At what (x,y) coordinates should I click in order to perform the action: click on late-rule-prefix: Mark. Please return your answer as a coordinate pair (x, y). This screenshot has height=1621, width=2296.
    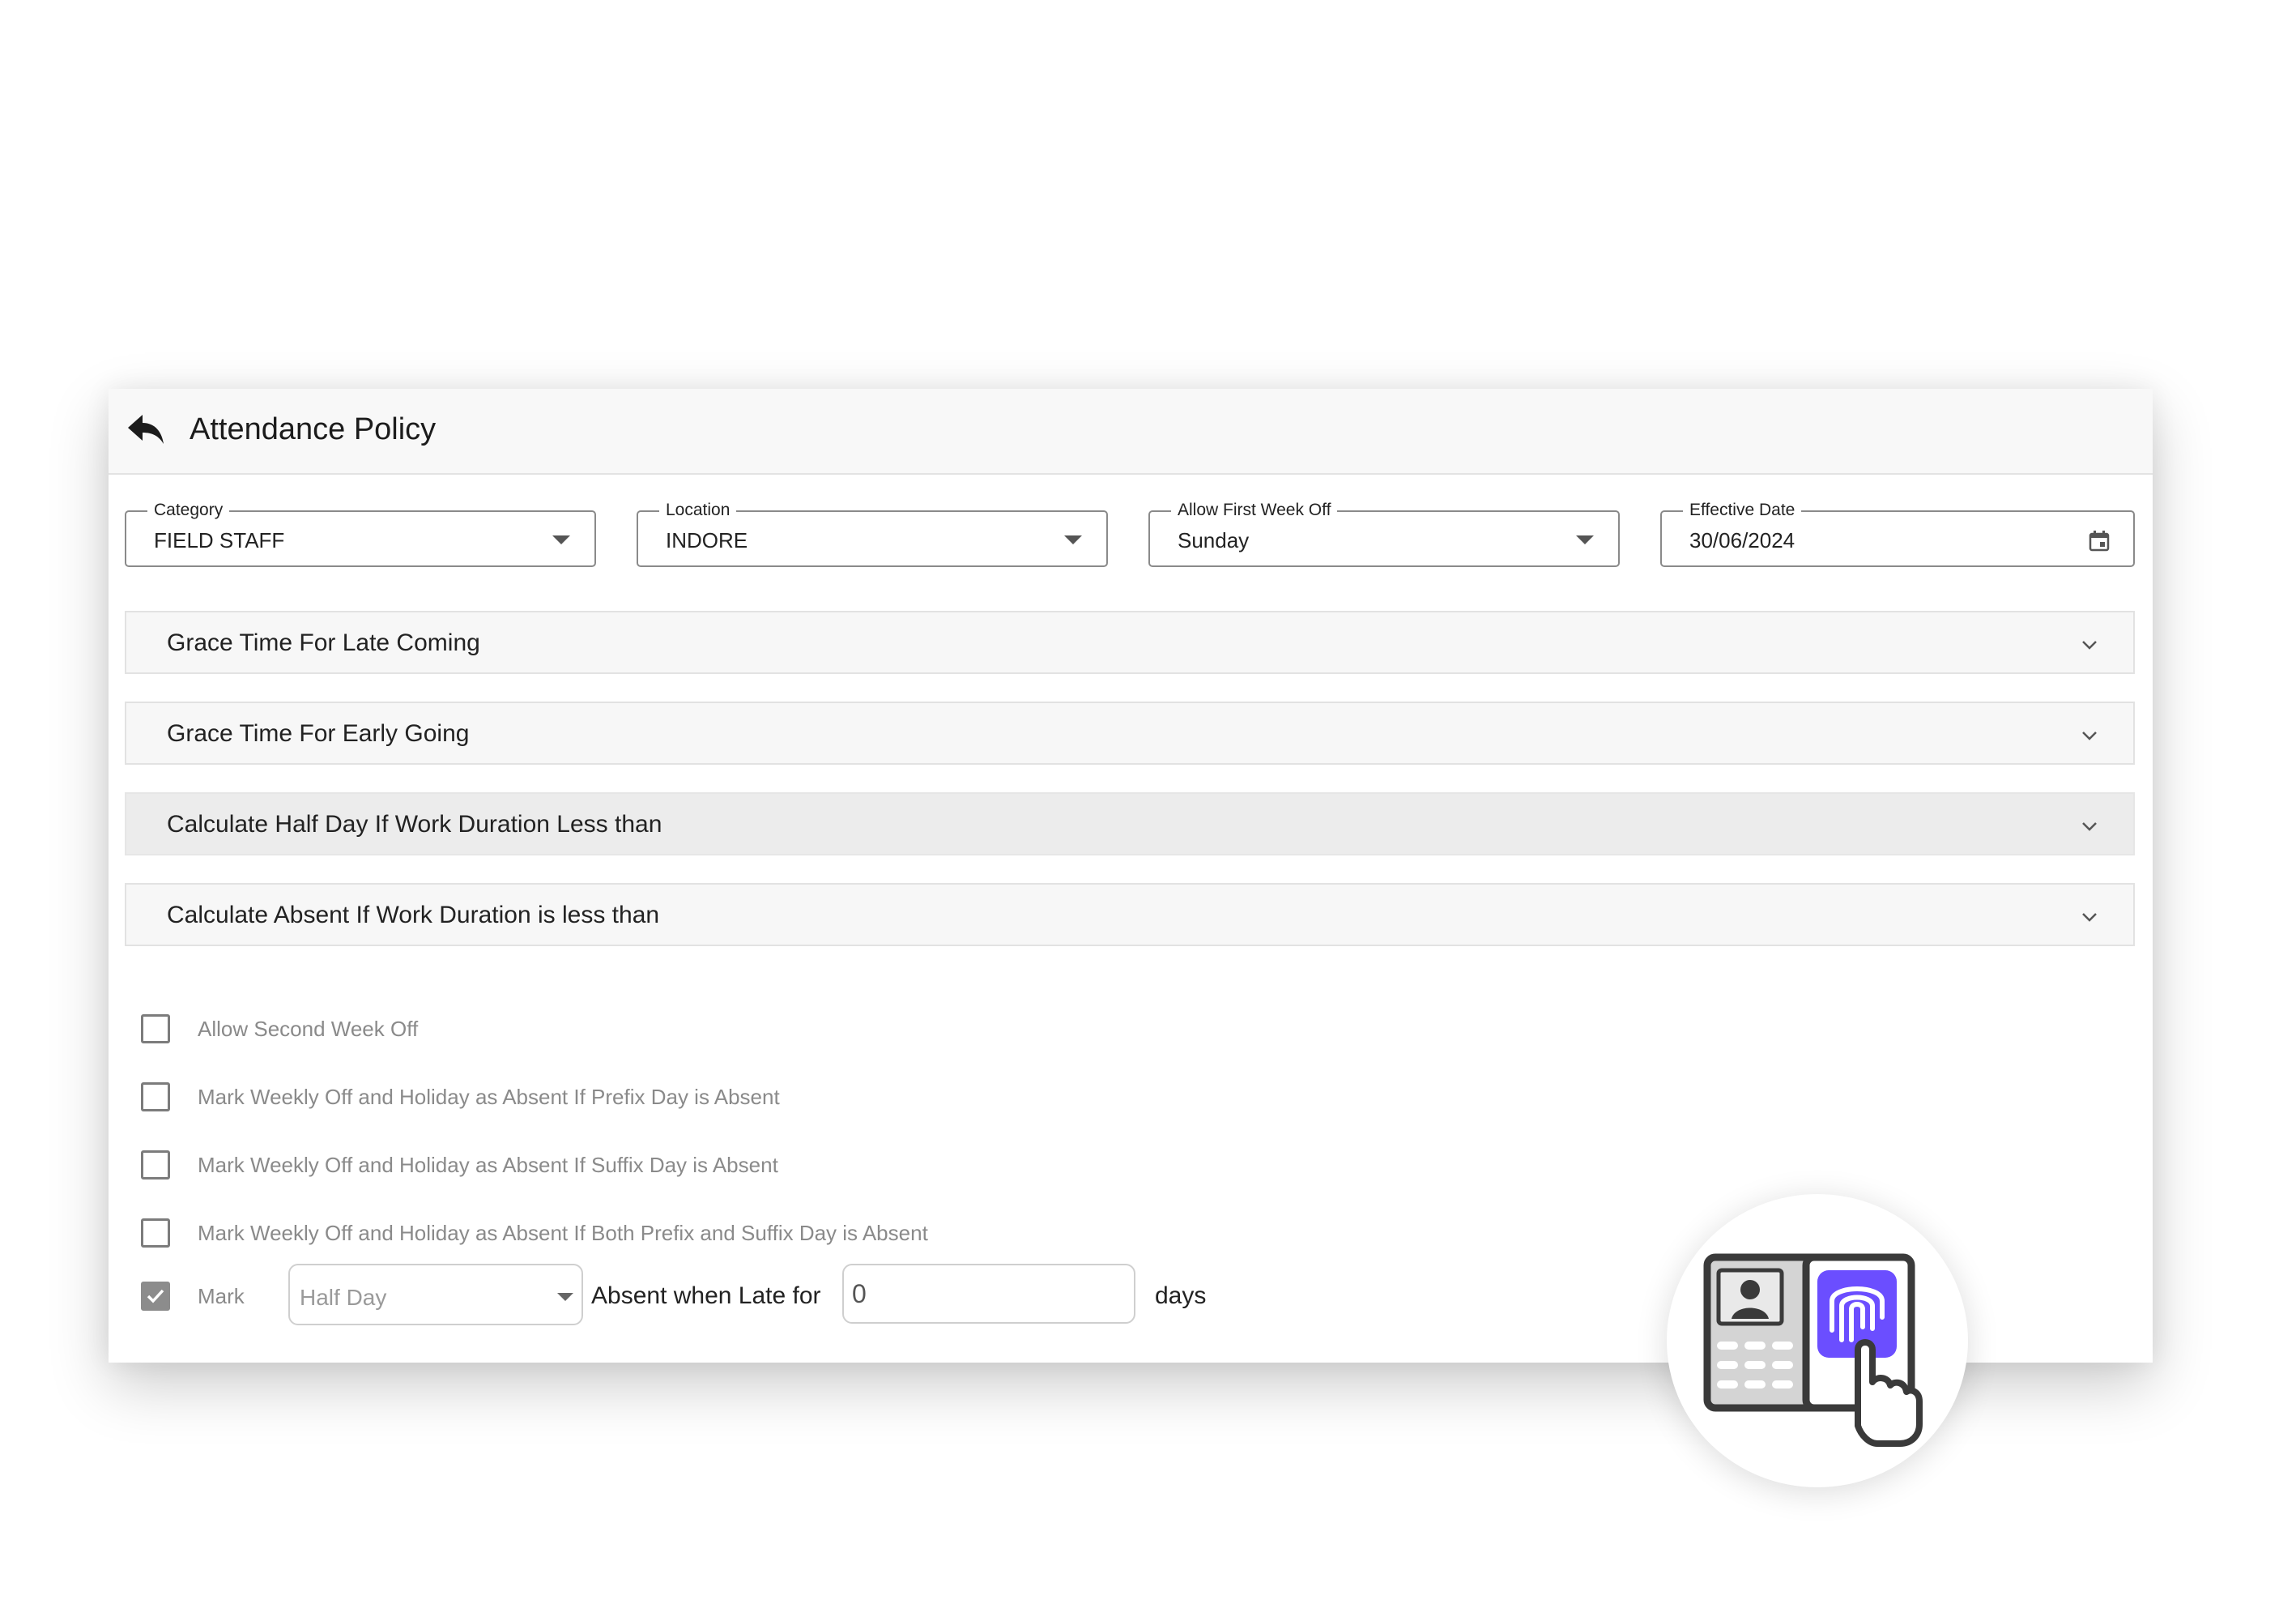
    Looking at the image, I should click on (221, 1296).